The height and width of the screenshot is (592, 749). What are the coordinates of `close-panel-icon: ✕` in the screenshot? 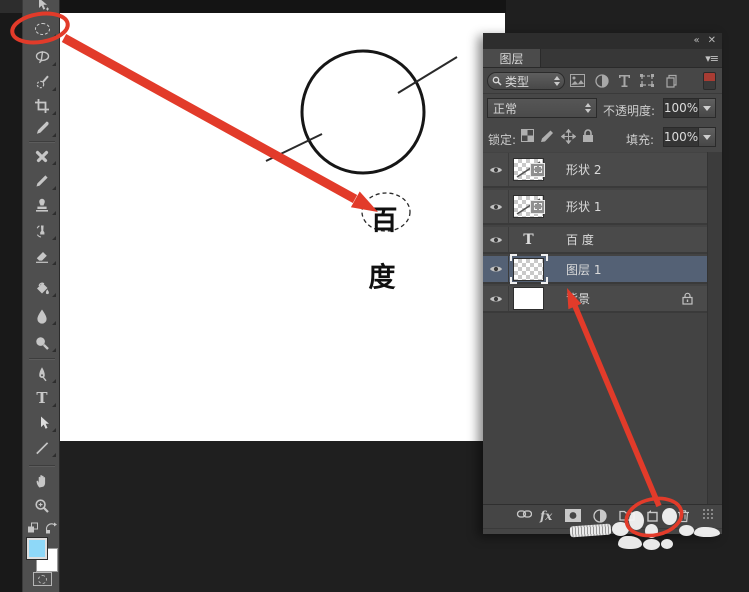 It's located at (712, 41).